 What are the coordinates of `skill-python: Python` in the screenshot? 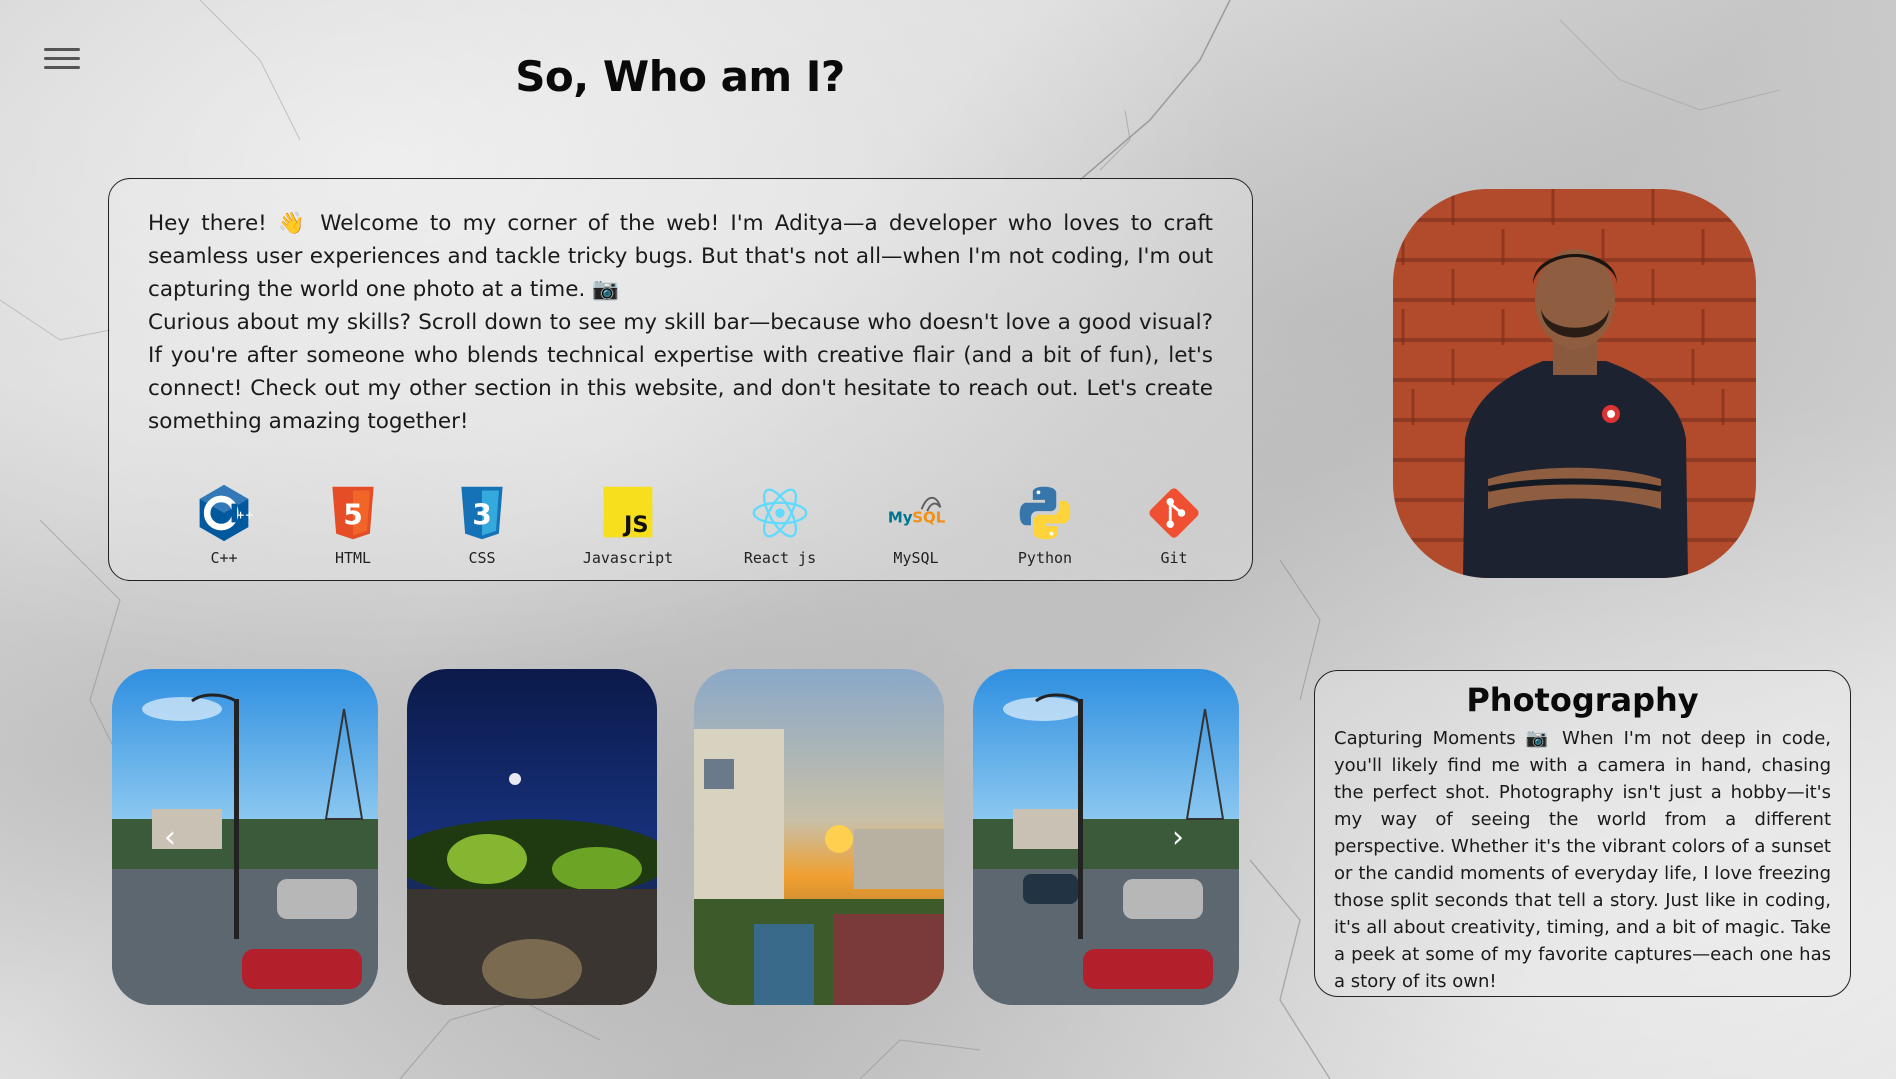 It's located at (1045, 525).